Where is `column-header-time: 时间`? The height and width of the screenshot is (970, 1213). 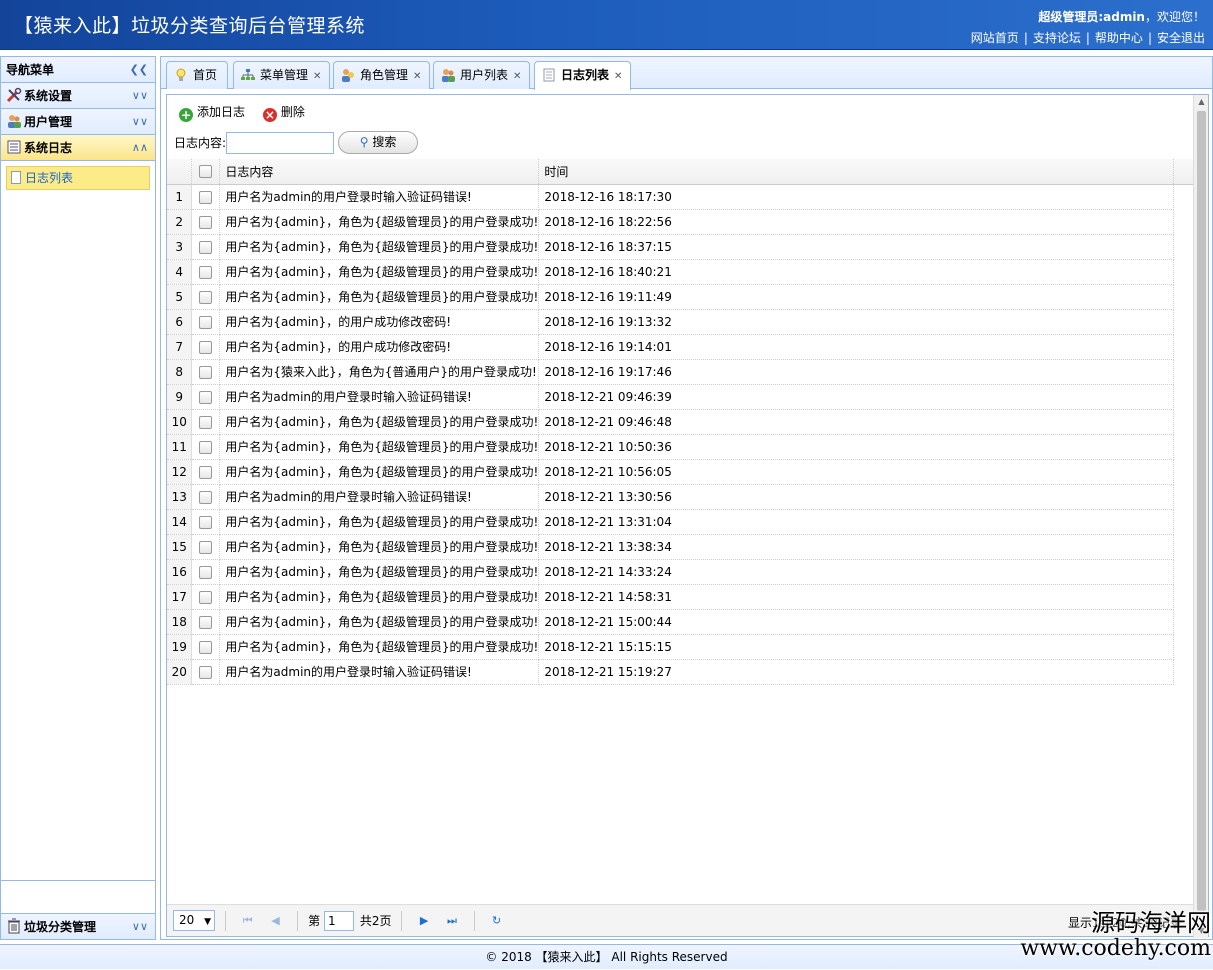 column-header-time: 时间 is located at coordinates (856, 172).